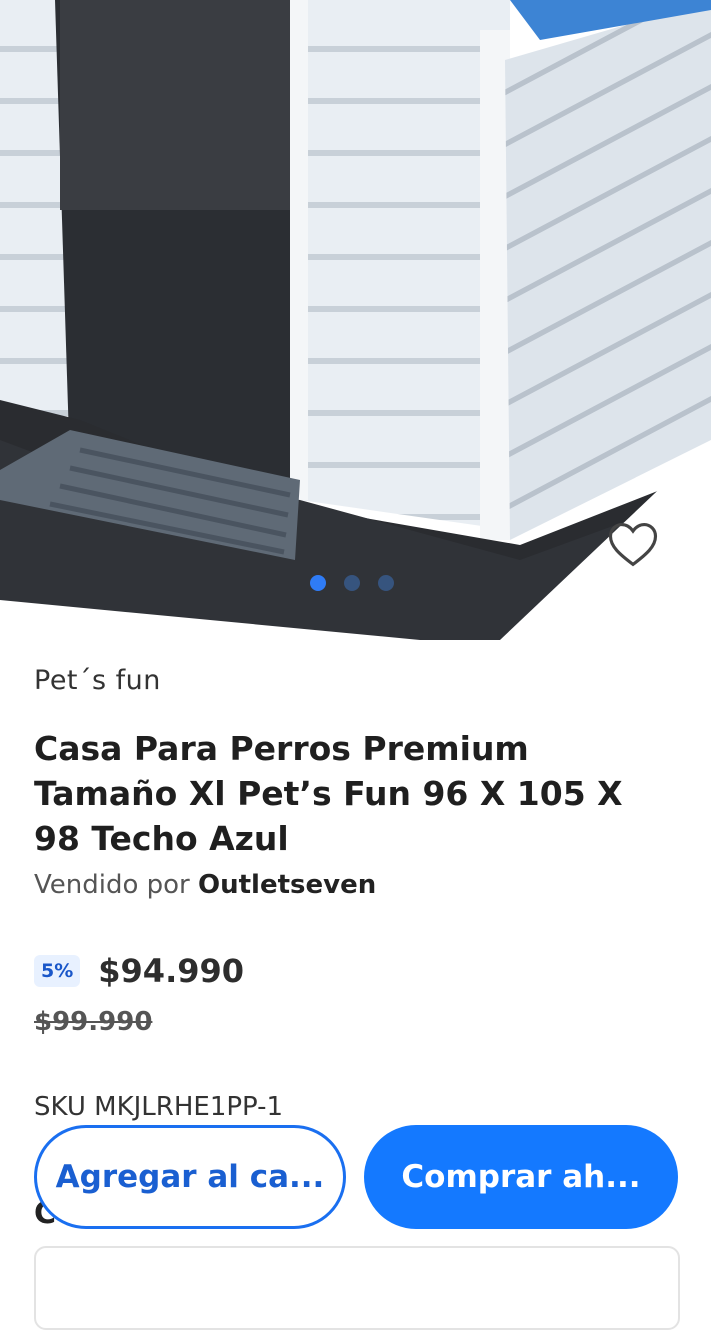  I want to click on price-row: 5% $94.990, so click(139, 971).